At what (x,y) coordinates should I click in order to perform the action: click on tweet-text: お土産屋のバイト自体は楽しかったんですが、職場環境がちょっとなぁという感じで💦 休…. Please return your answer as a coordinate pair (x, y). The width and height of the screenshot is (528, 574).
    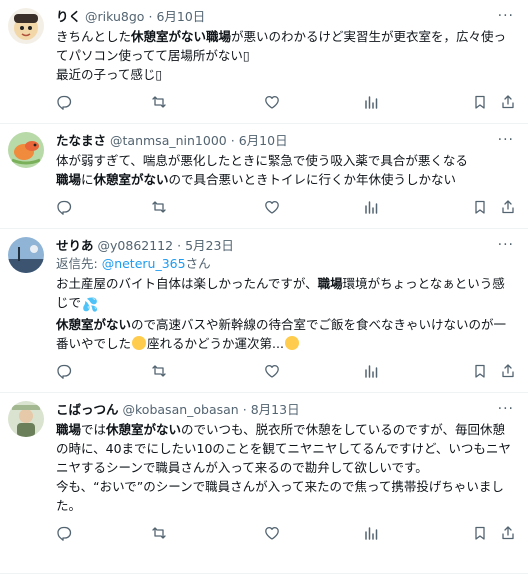
    Looking at the image, I should click on (285, 313).